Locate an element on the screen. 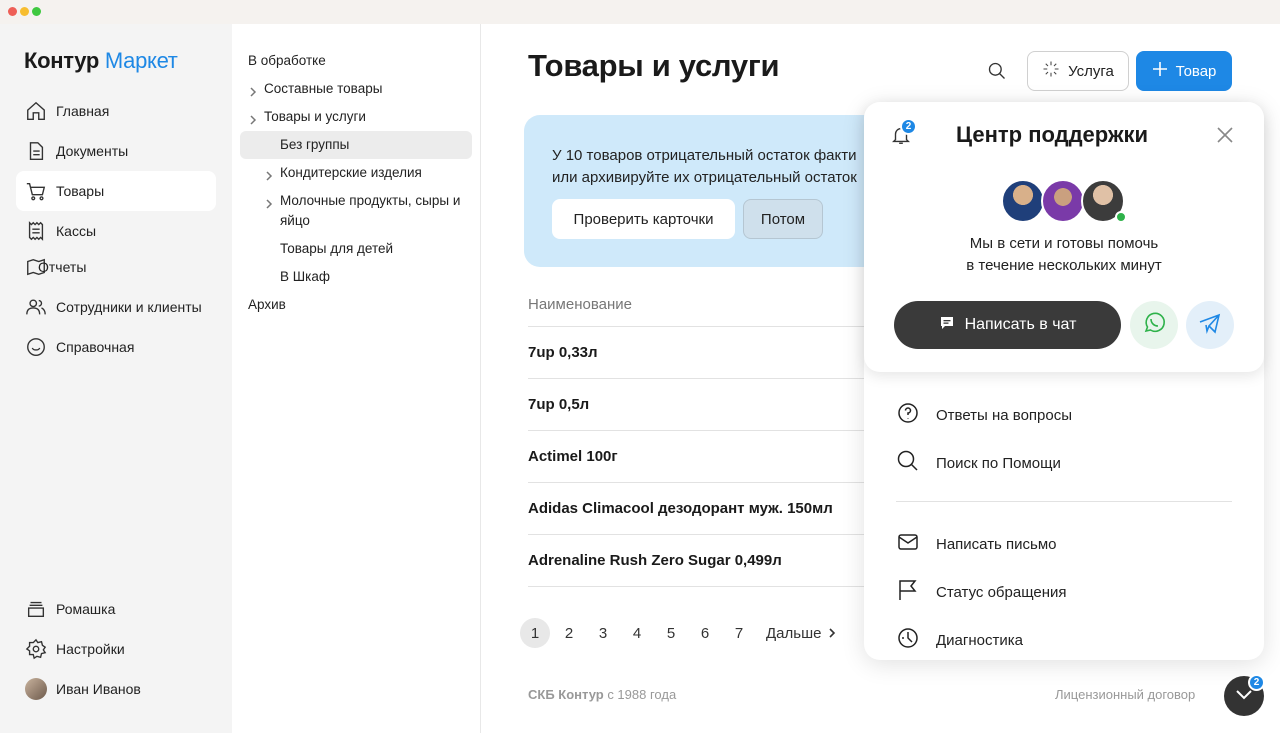 This screenshot has height=733, width=1280. nav-item-label: Сотрудники и клиенты is located at coordinates (129, 307).